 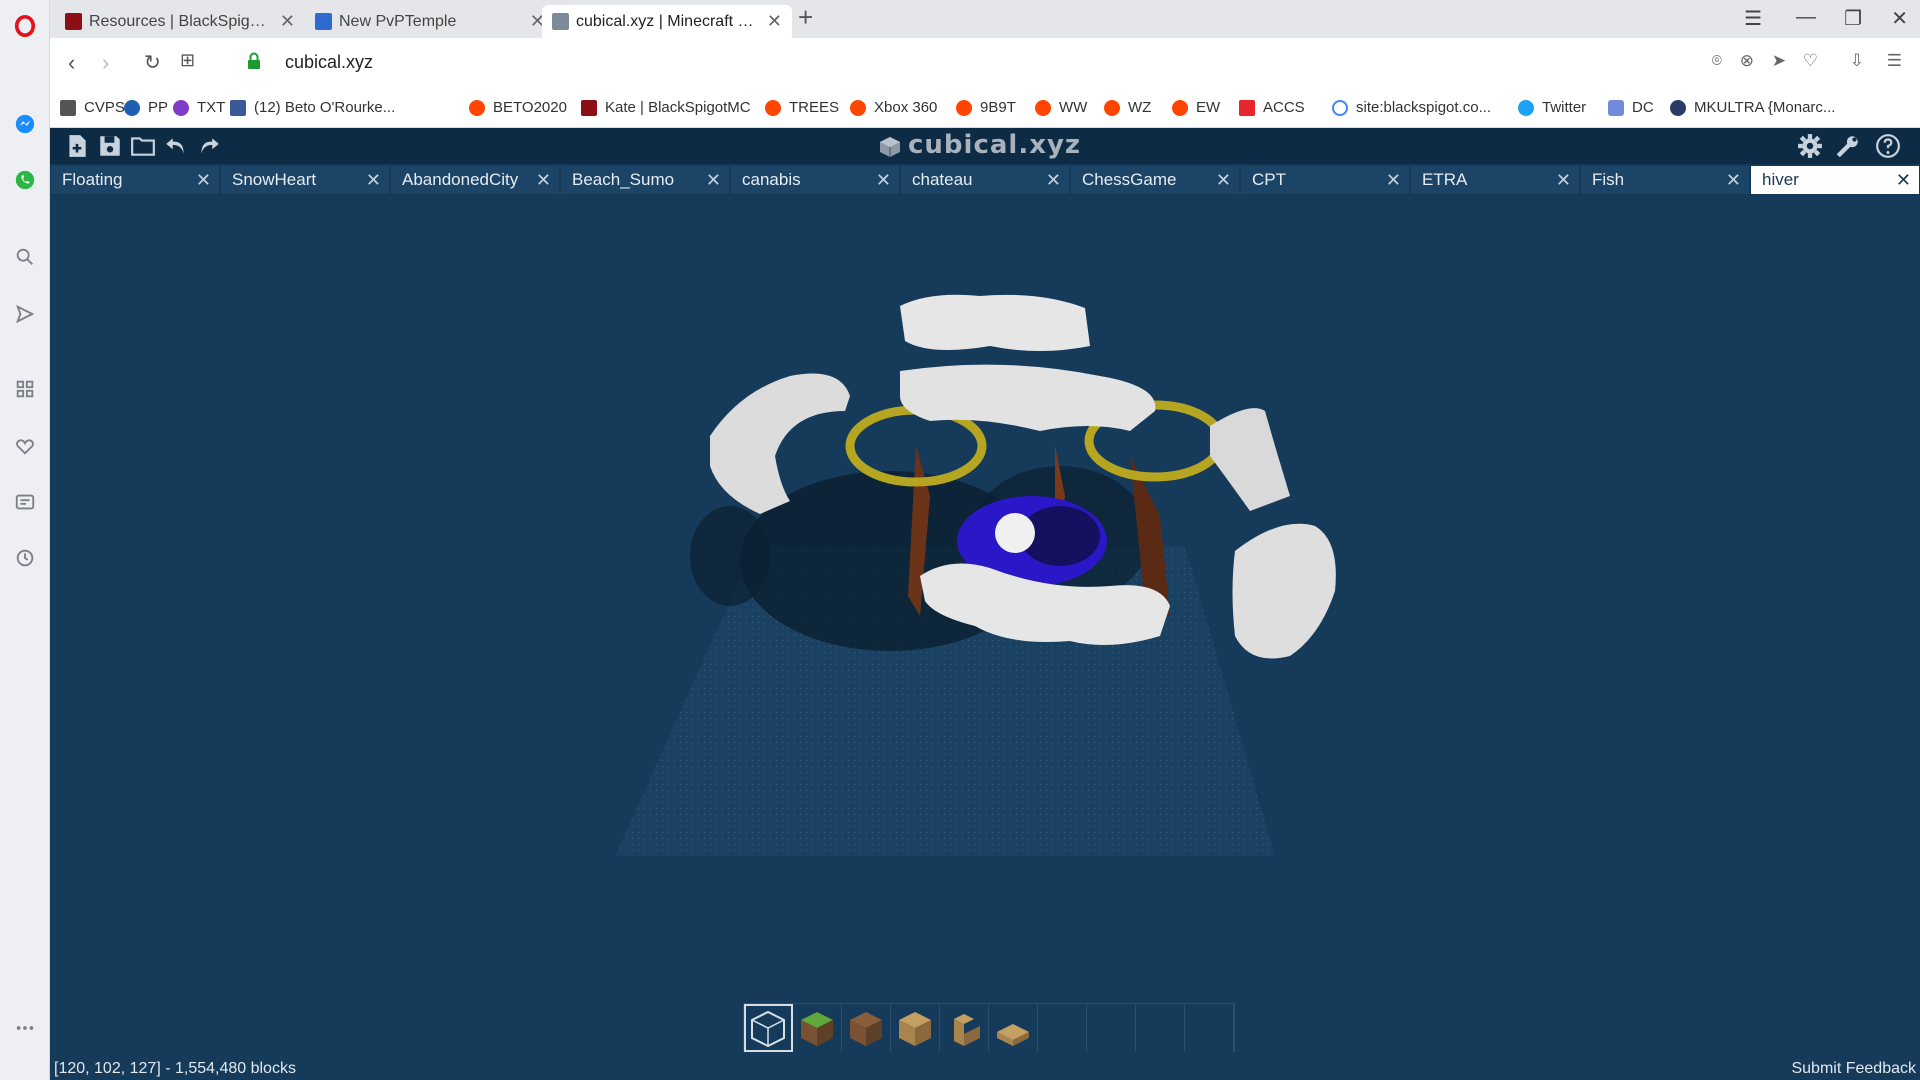 I want to click on downloads-icon: ⇩, so click(x=1857, y=61).